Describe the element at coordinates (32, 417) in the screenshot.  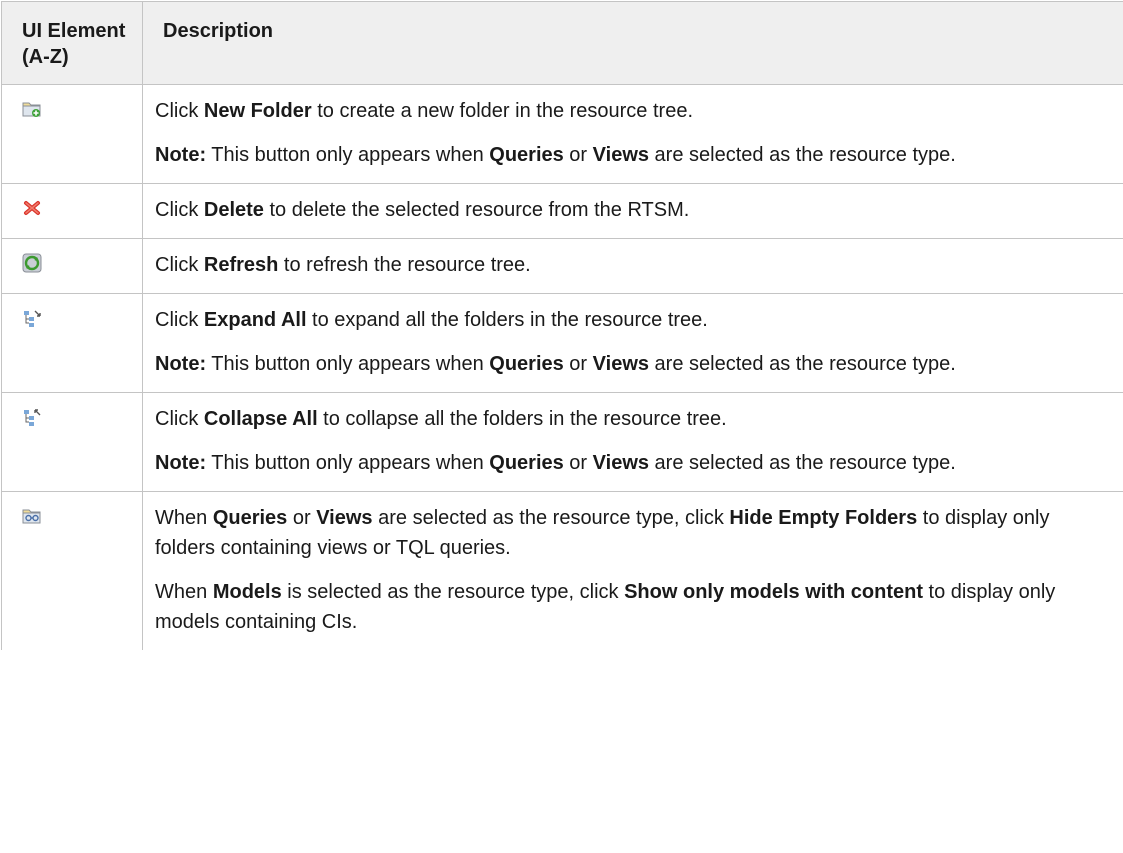
I see `collapse-all-icon` at that location.